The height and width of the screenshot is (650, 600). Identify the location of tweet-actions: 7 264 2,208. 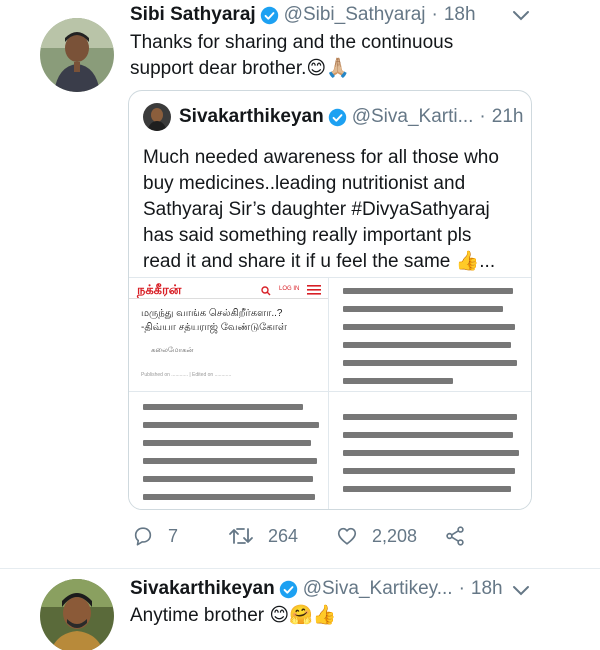
(306, 536).